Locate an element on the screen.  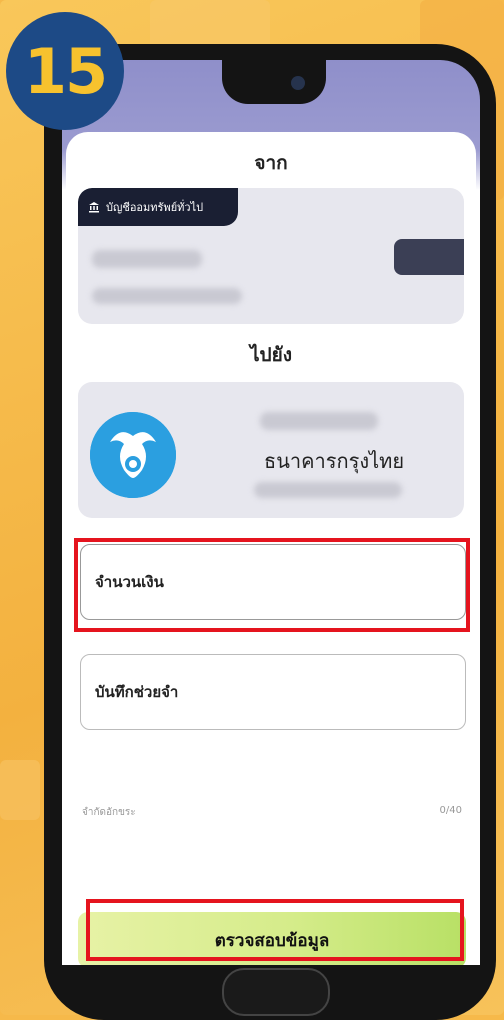
account-type-tag: บัญชีออมทรัพย์ทั่วไป is located at coordinates (158, 207).